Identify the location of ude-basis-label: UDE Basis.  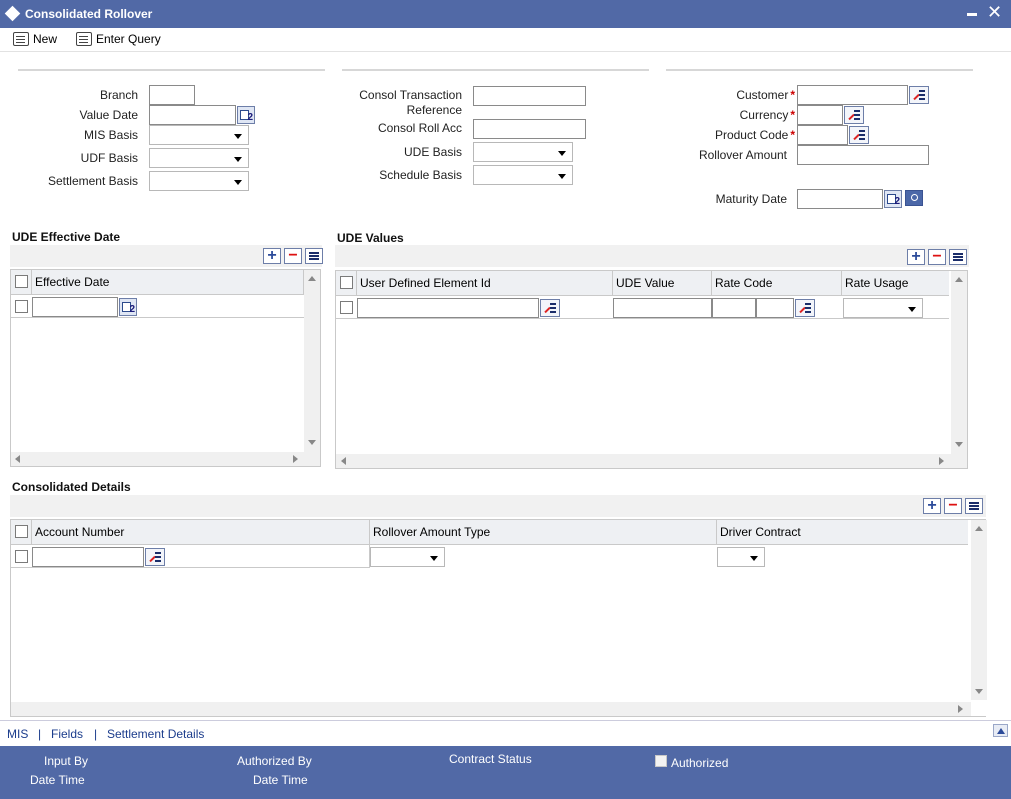
(432, 152).